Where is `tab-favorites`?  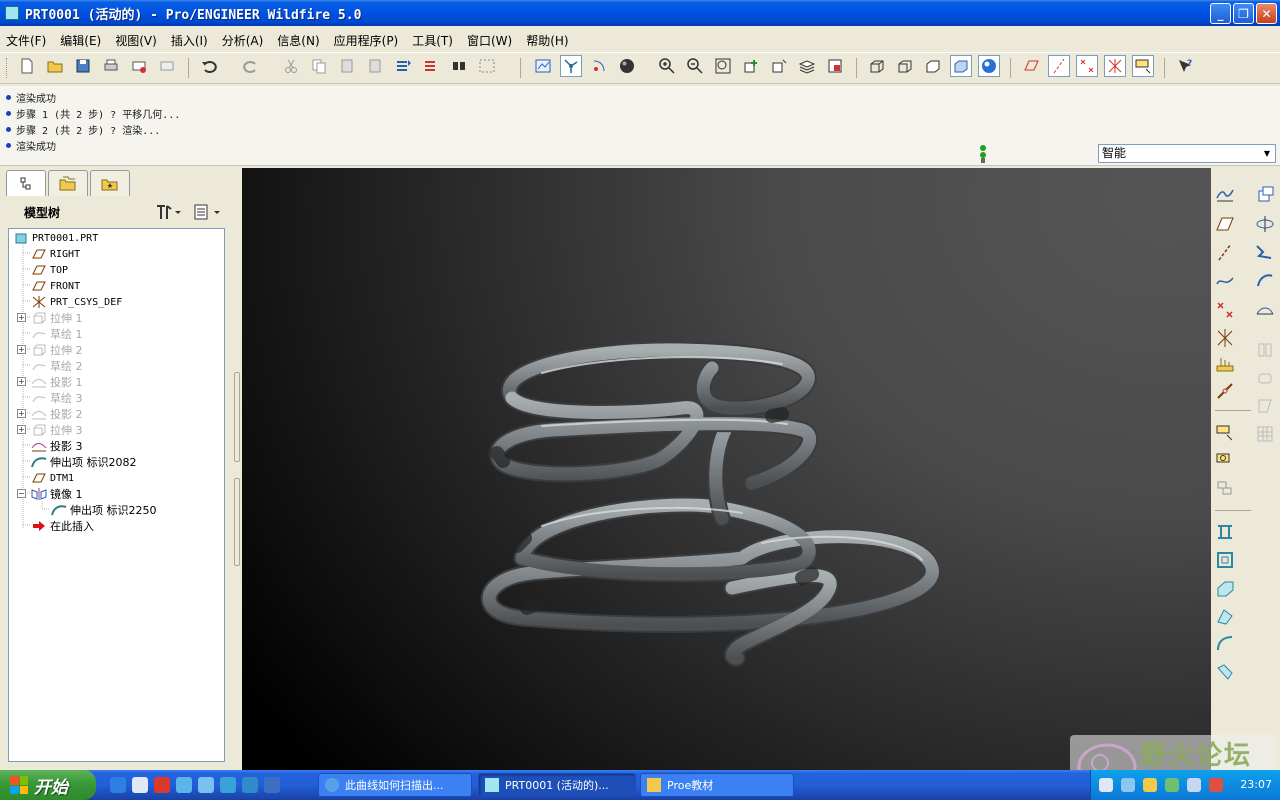
tab-favorites is located at coordinates (110, 183).